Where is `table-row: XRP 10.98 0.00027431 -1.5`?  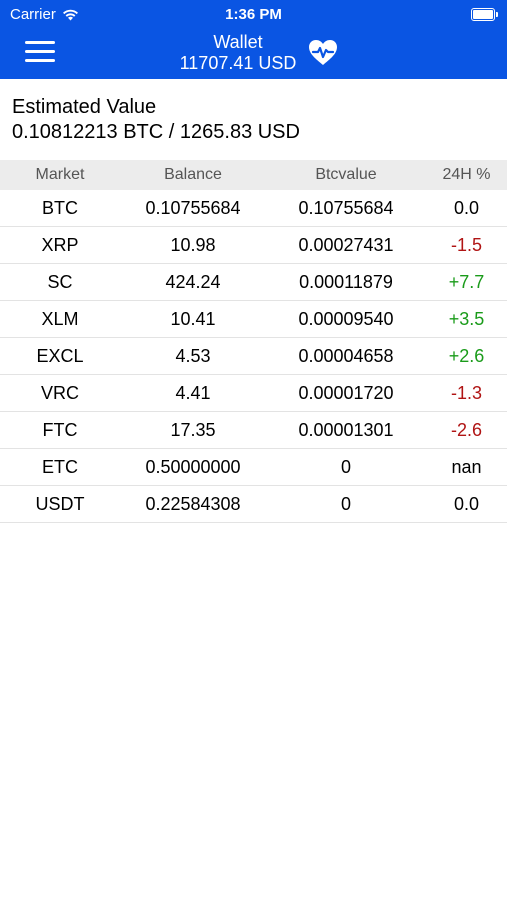
table-row: XRP 10.98 0.00027431 -1.5 is located at coordinates (253, 245).